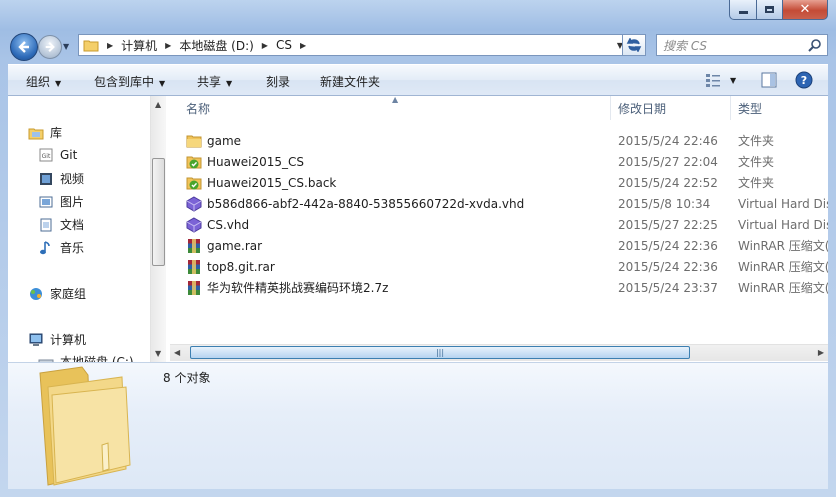 This screenshot has width=836, height=497. Describe the element at coordinates (821, 352) in the screenshot. I see `scroll-right-icon: ▶` at that location.